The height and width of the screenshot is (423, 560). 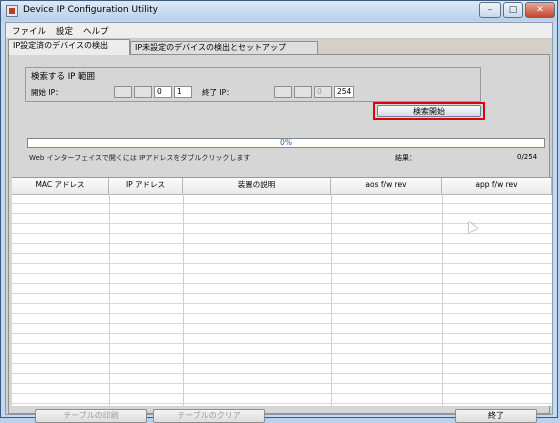 I want to click on start-ip-octet-3: 0, so click(x=163, y=92).